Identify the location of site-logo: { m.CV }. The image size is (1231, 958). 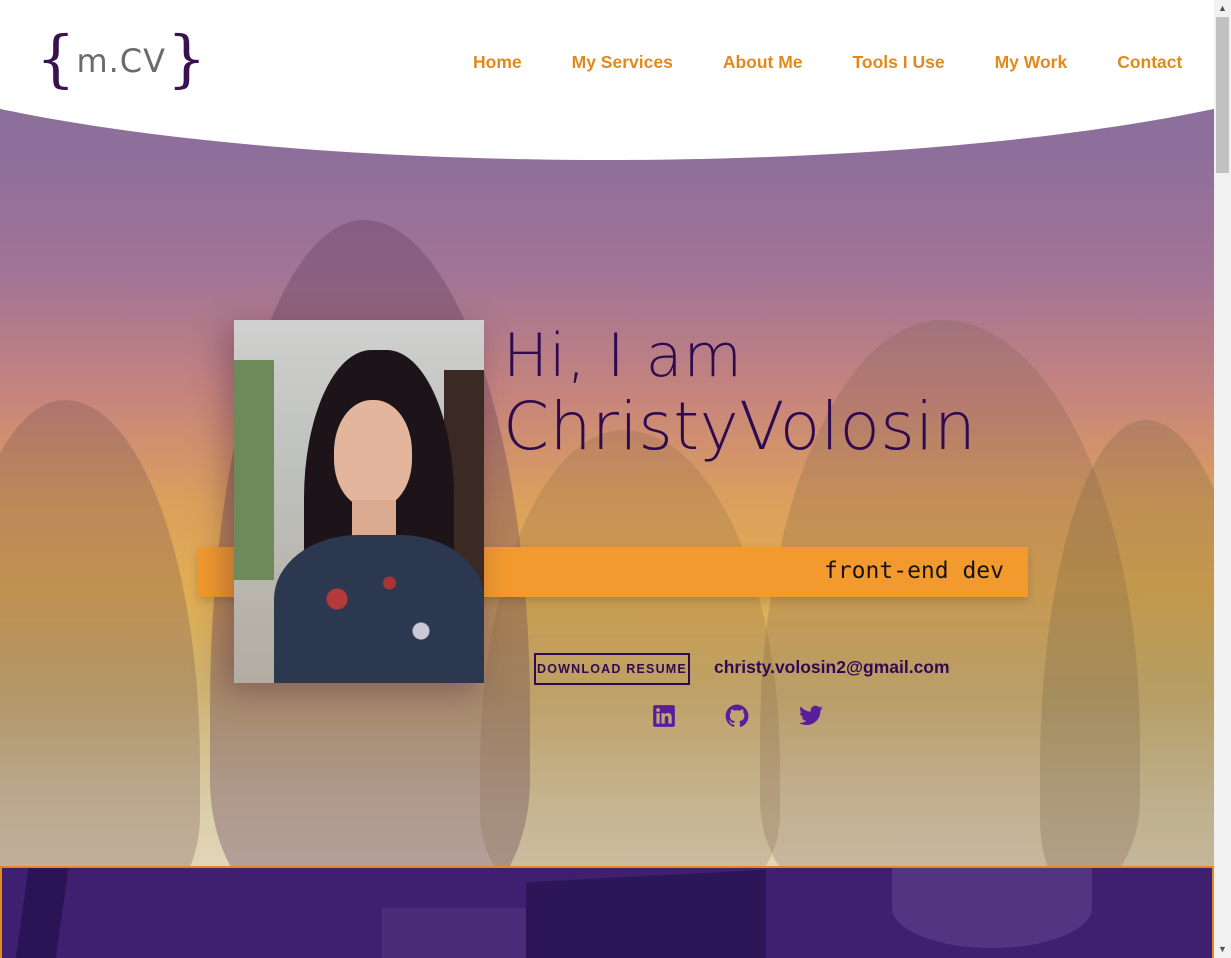
(121, 59).